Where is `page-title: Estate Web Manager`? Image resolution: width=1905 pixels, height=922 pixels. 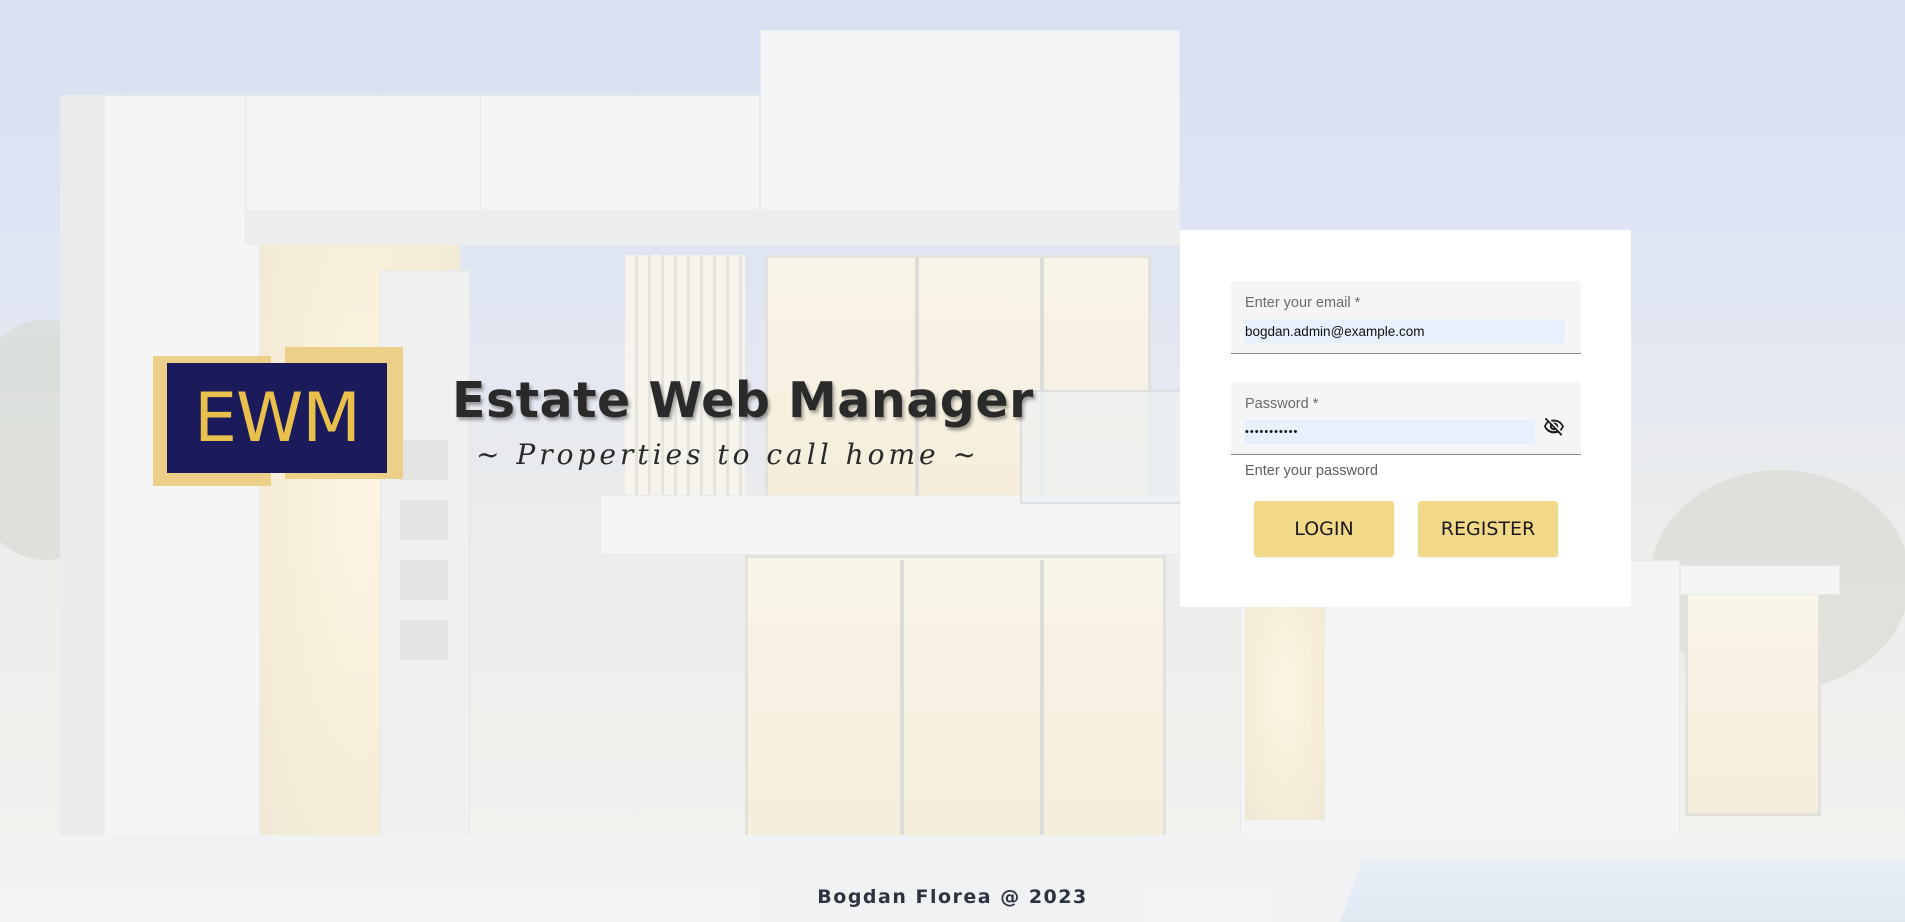 page-title: Estate Web Manager is located at coordinates (743, 400).